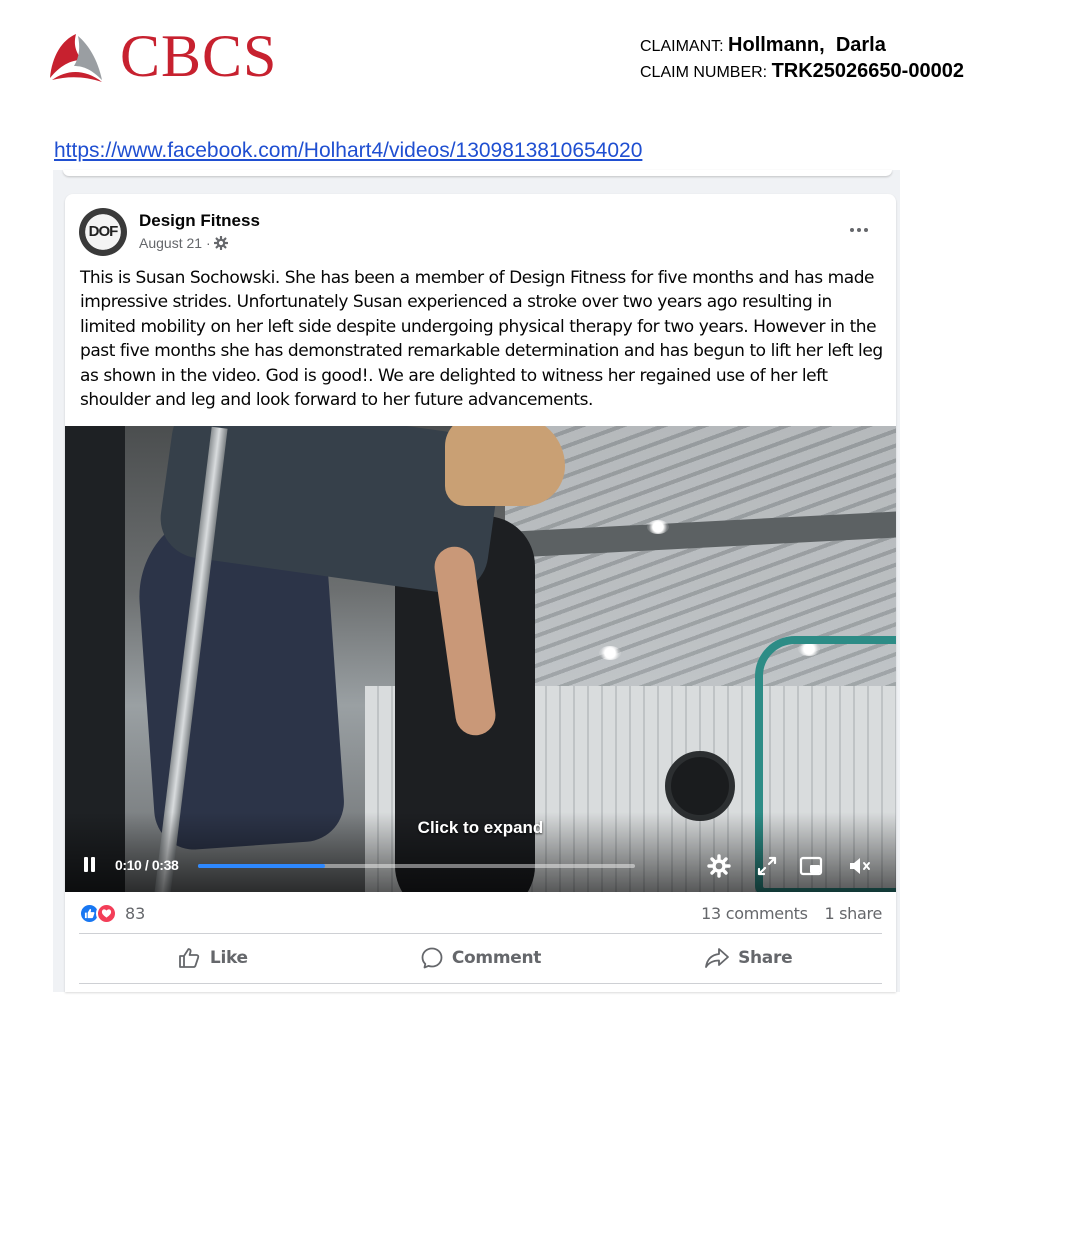 This screenshot has width=1086, height=1250. I want to click on post-meta: August 21 ·, so click(183, 243).